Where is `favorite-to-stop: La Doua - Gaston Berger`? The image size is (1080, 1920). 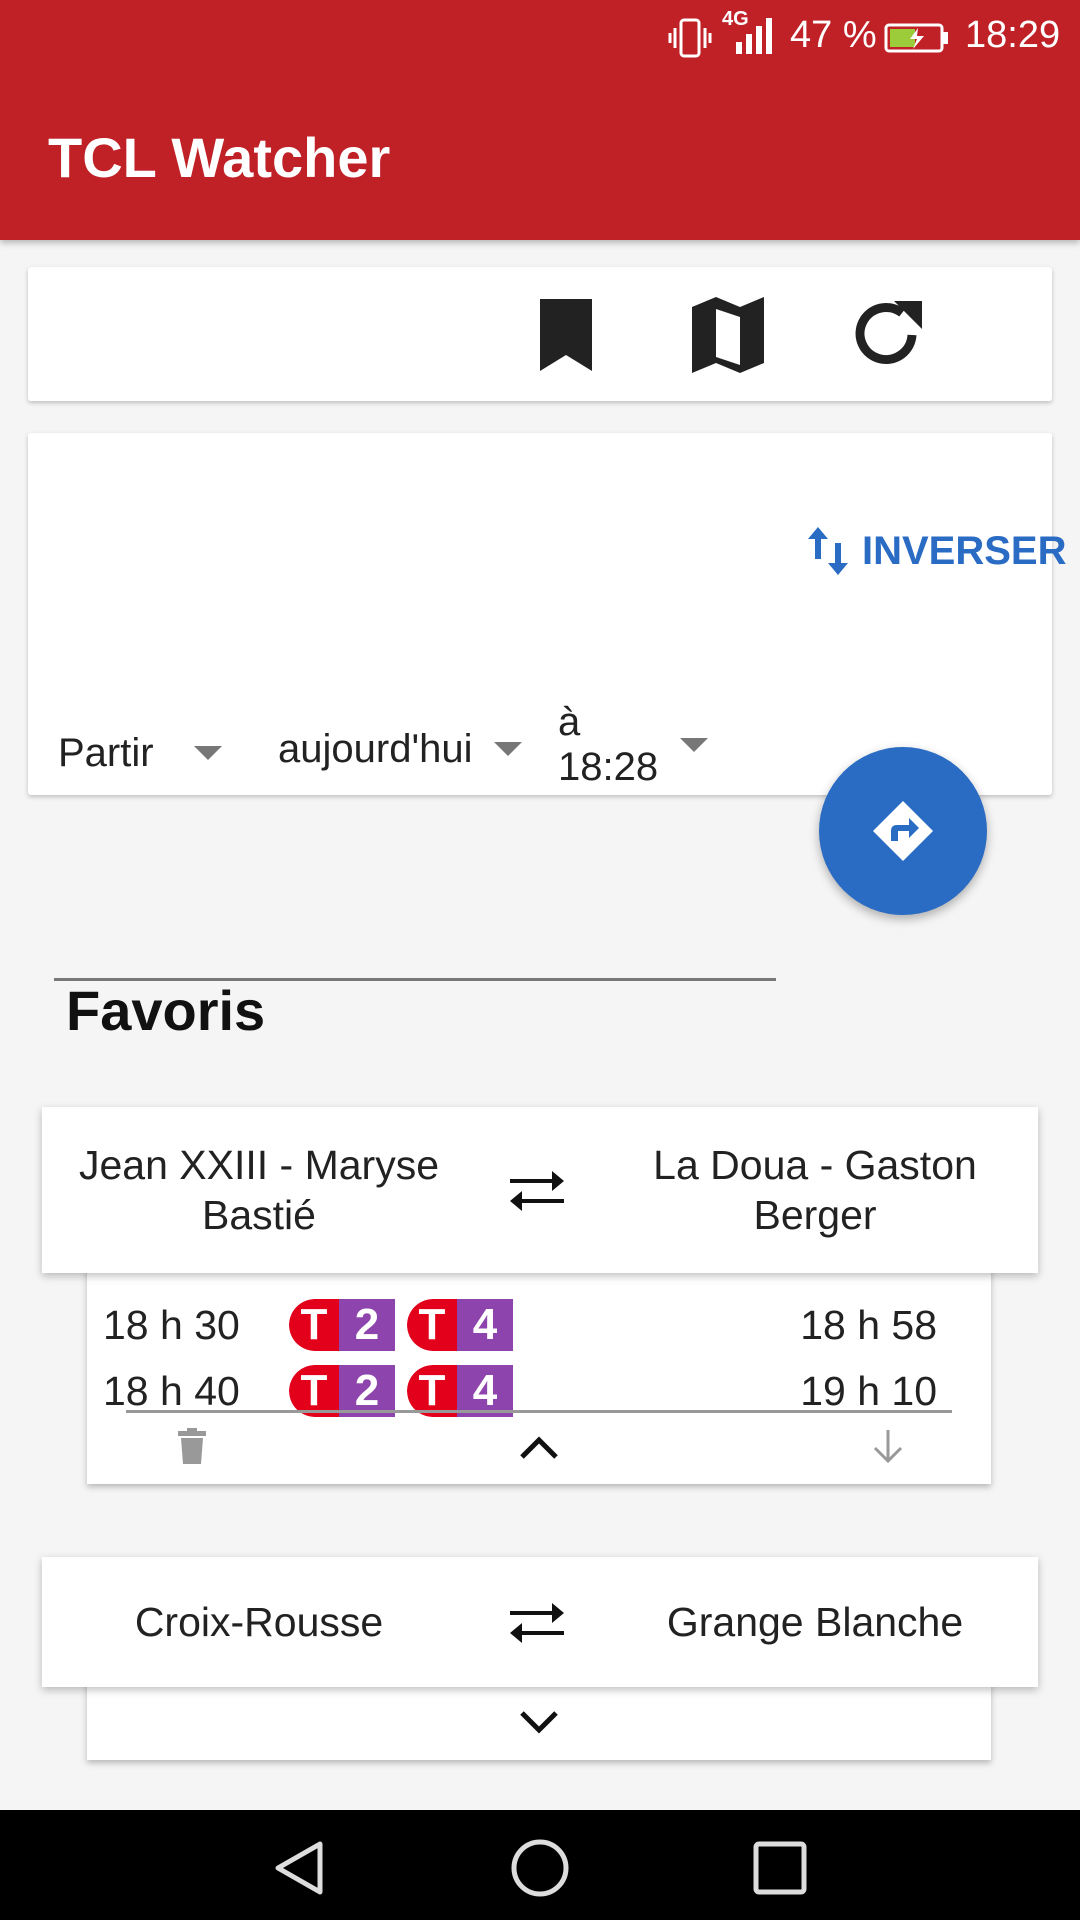 favorite-to-stop: La Doua - Gaston Berger is located at coordinates (815, 1190).